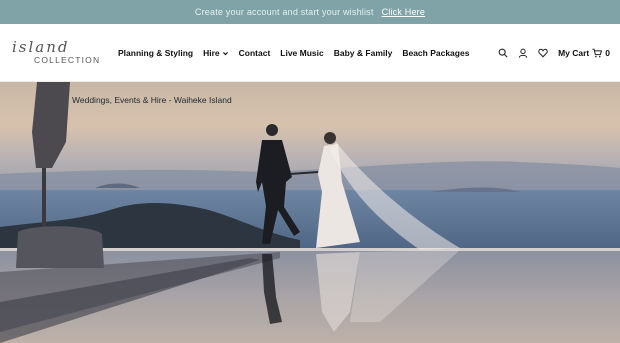 Image resolution: width=620 pixels, height=343 pixels. I want to click on logo-script: island, so click(41, 47).